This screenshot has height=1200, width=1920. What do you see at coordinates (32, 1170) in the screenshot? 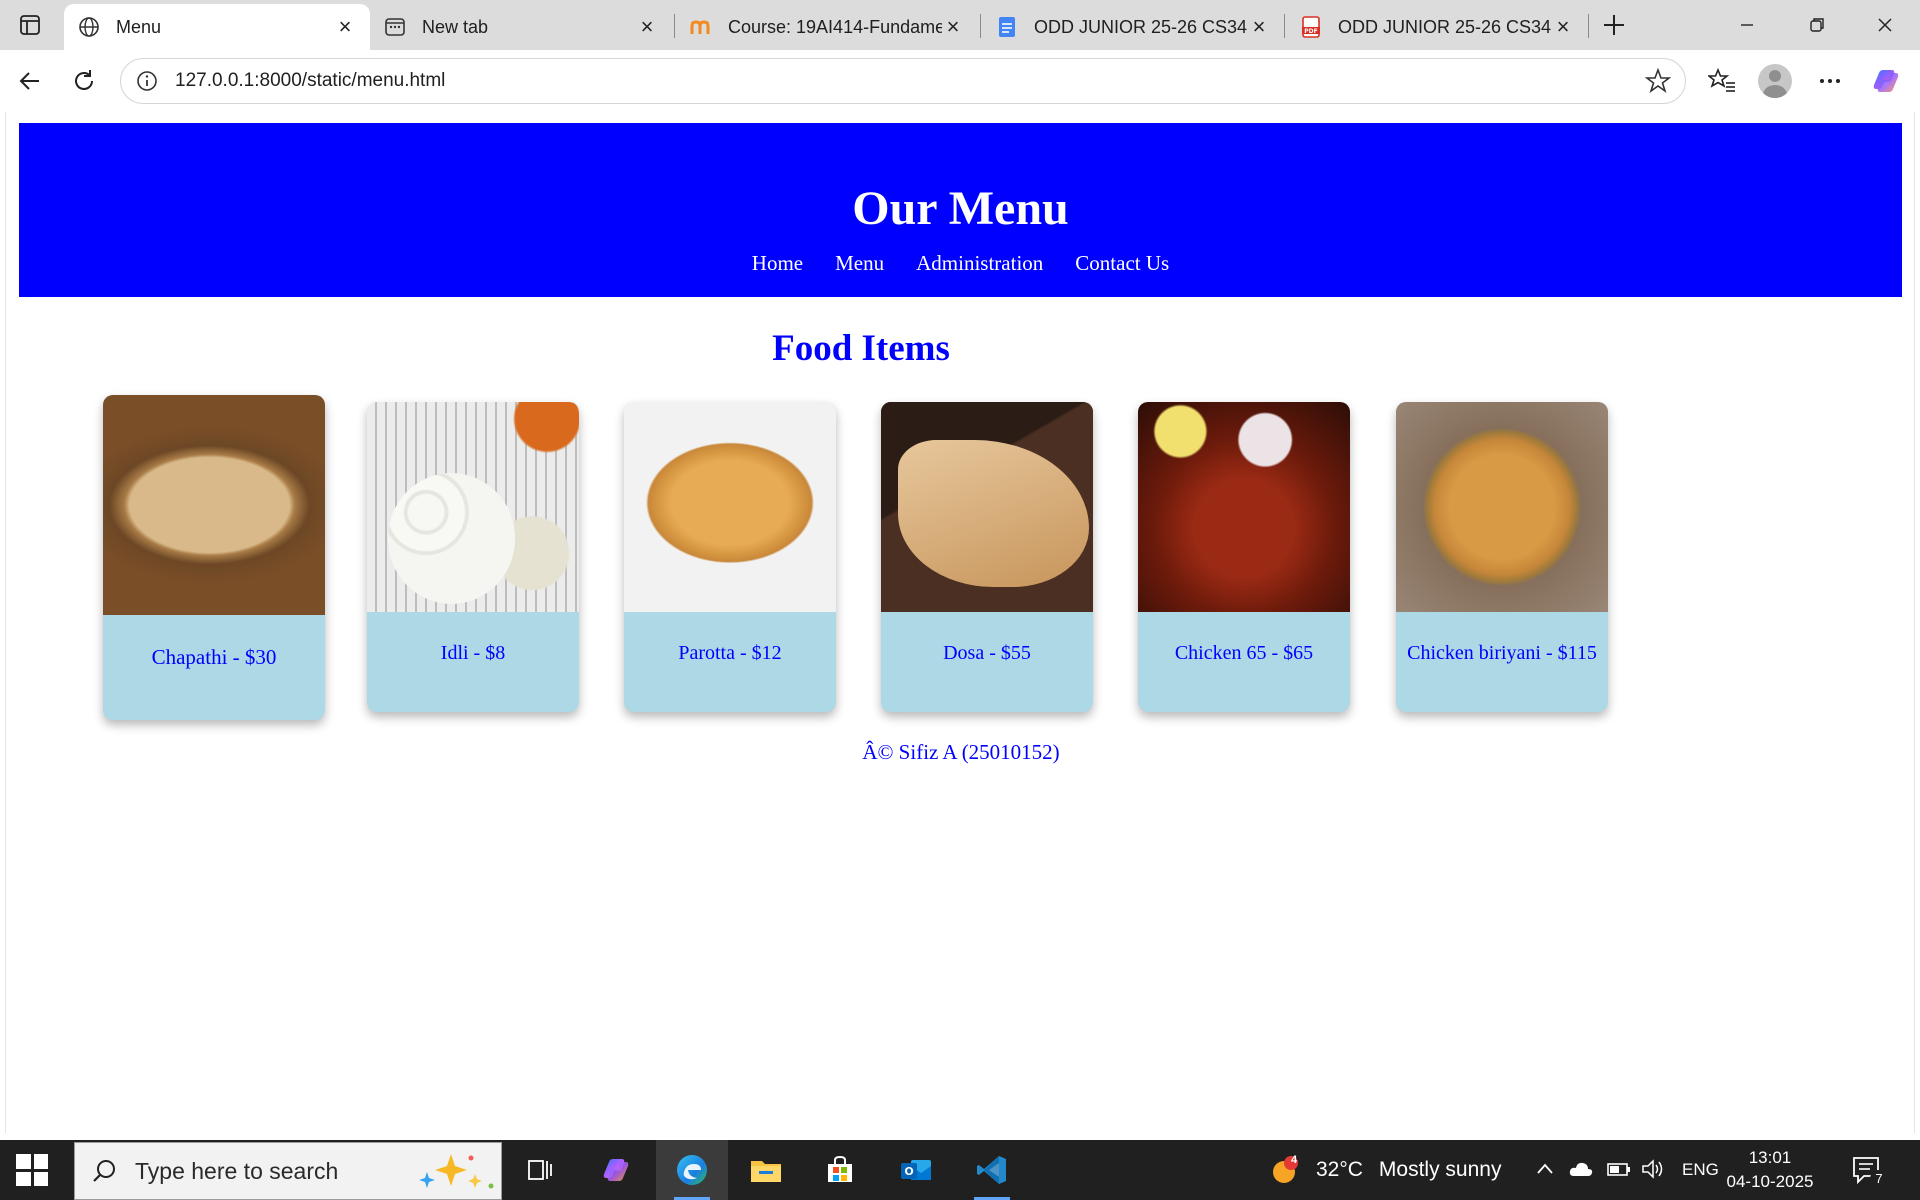
I see `start-windows-icon` at bounding box center [32, 1170].